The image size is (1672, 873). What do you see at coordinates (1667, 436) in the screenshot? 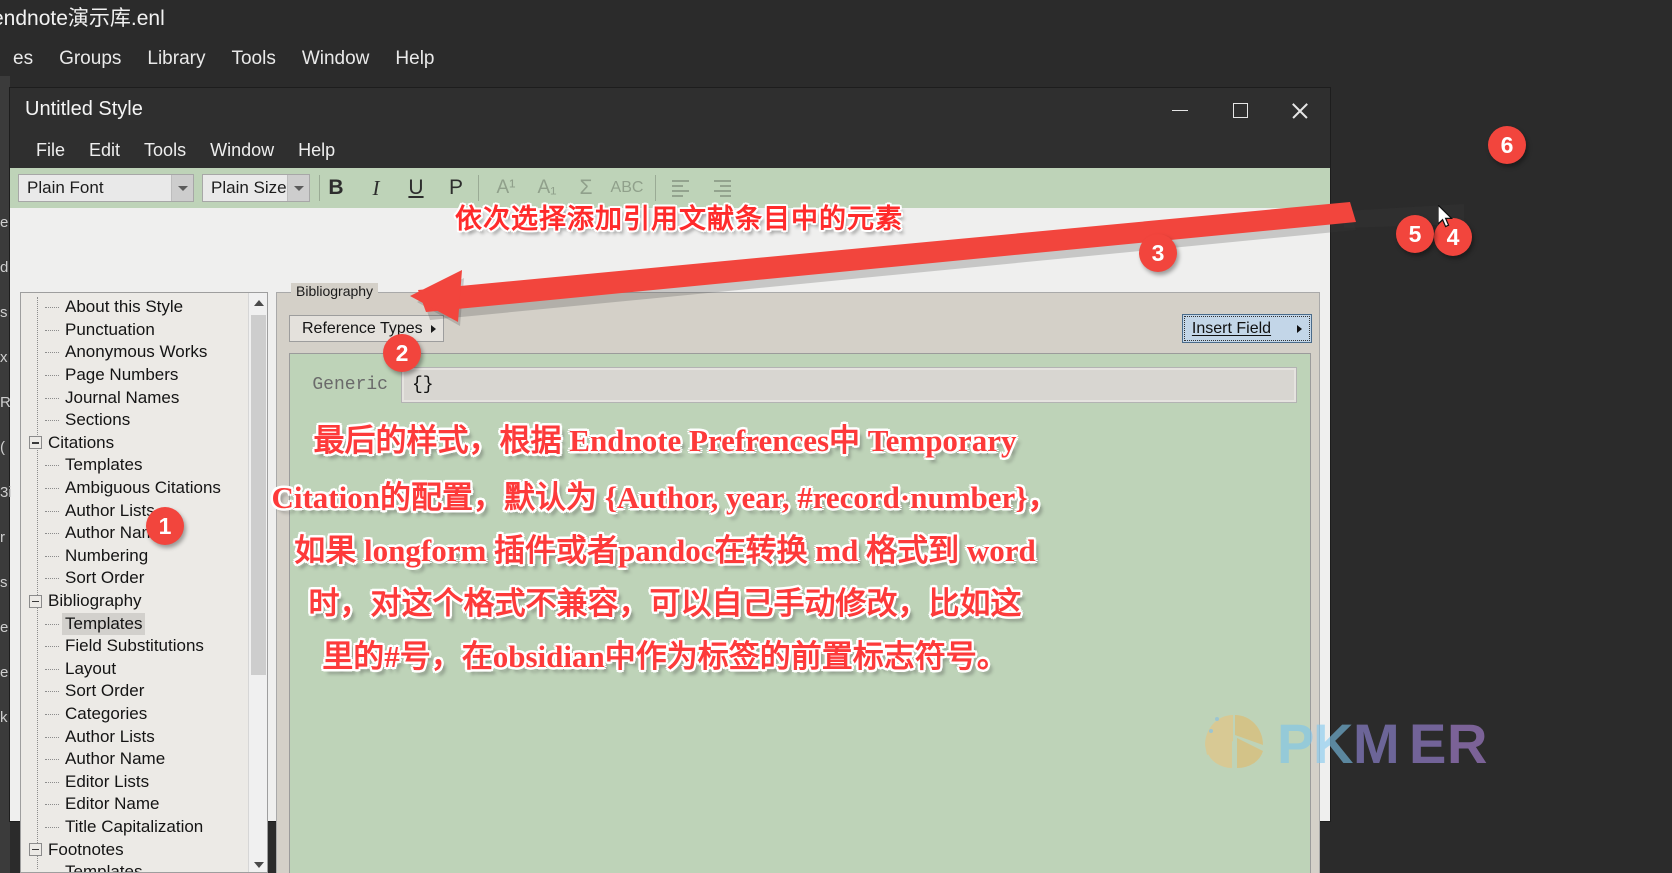
I see `menu-right-edge` at bounding box center [1667, 436].